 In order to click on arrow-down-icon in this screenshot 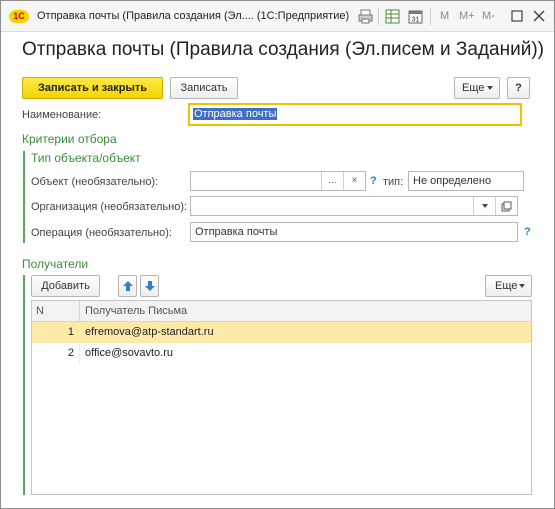, I will do `click(149, 286)`.